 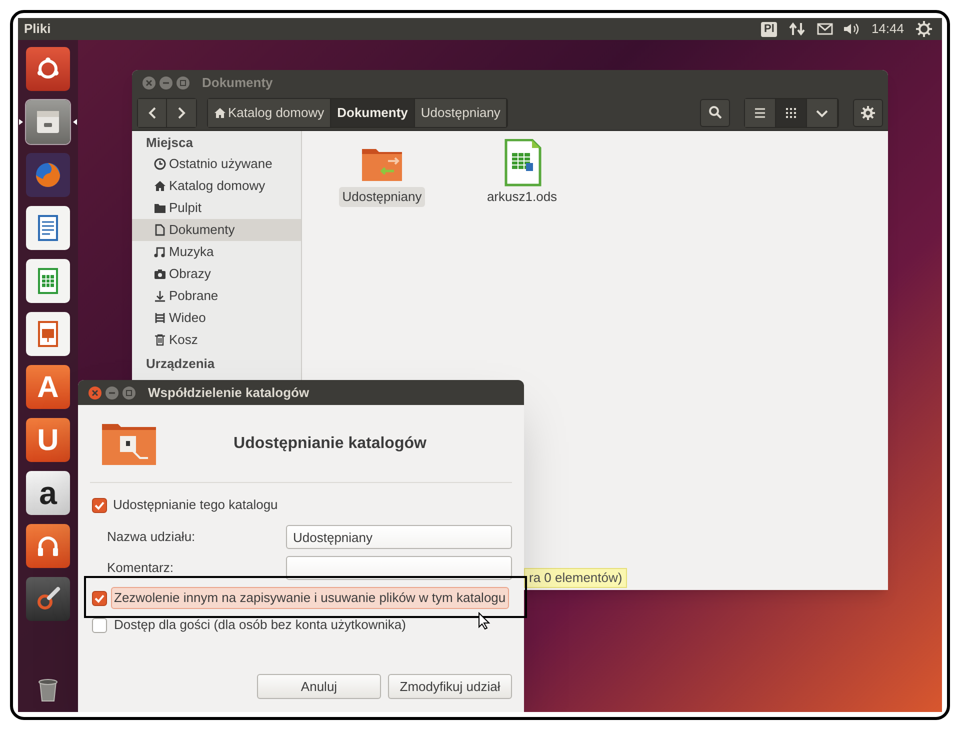 I want to click on sidebar-item: Dokumenty, so click(x=216, y=230).